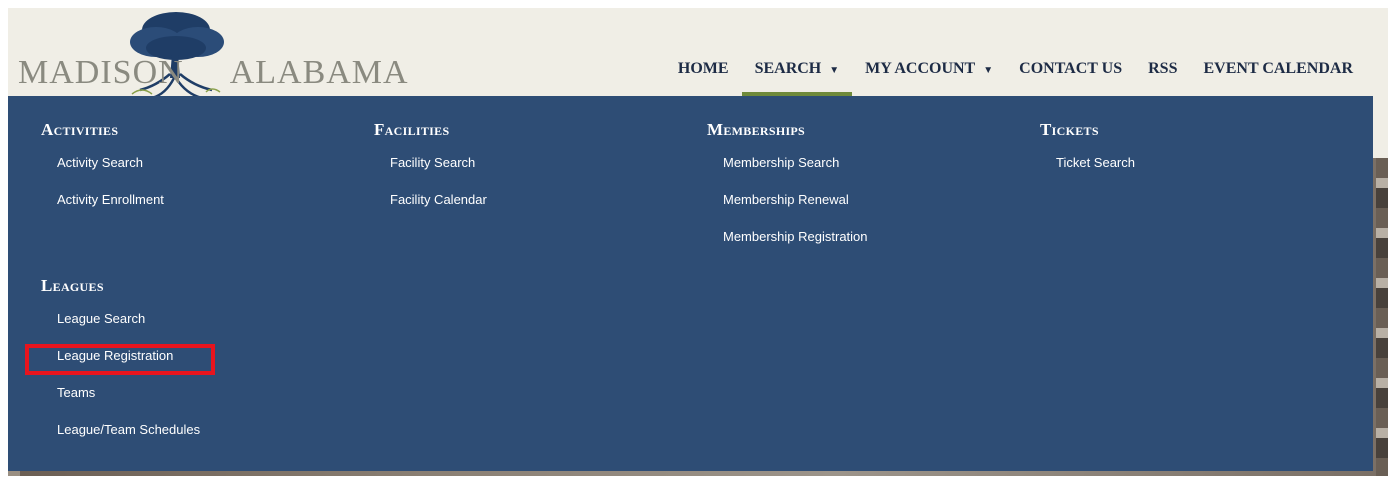 This screenshot has height=502, width=1392. I want to click on nav-event-calendar: EVENT CALENDAR, so click(1278, 77).